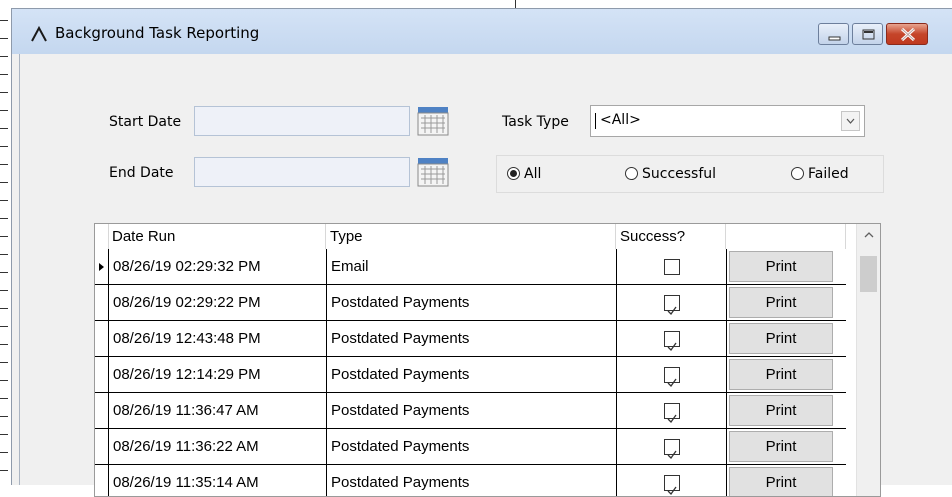 Image resolution: width=952 pixels, height=497 pixels. Describe the element at coordinates (868, 274) in the screenshot. I see `scrollbar-thumb` at that location.